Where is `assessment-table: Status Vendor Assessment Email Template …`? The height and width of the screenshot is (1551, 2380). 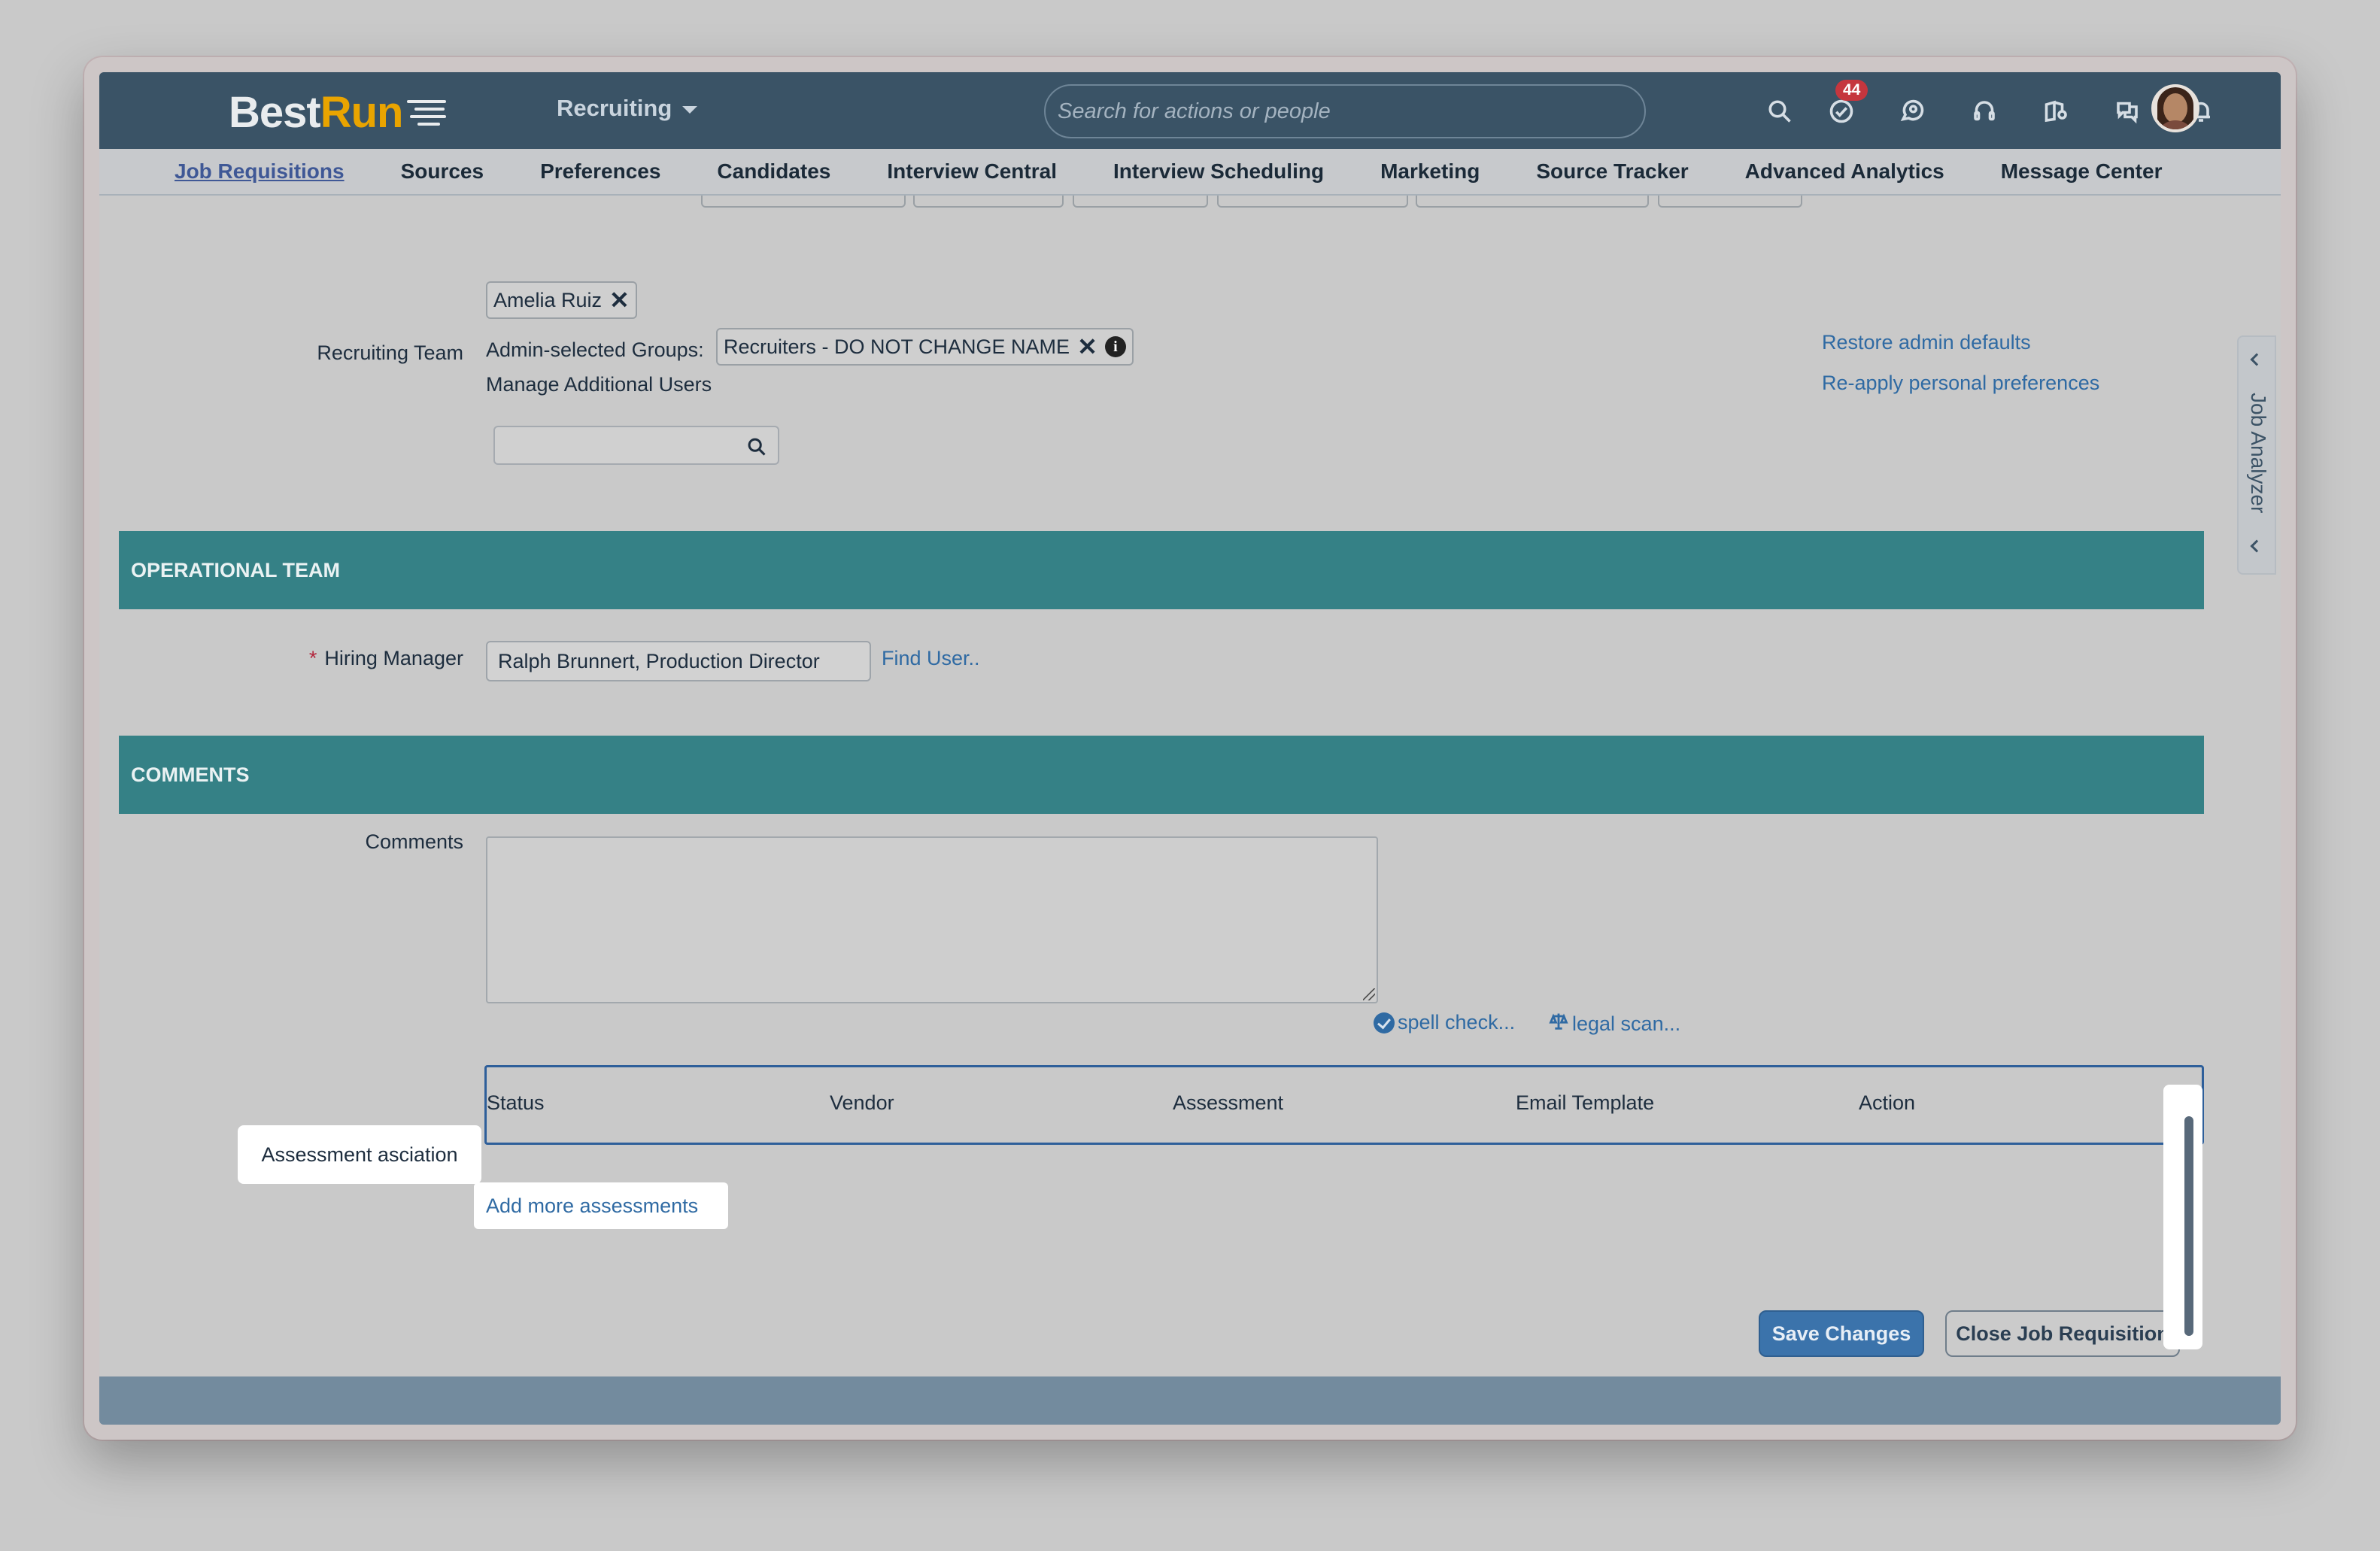
assessment-table: Status Vendor Assessment Email Template … is located at coordinates (1344, 1105).